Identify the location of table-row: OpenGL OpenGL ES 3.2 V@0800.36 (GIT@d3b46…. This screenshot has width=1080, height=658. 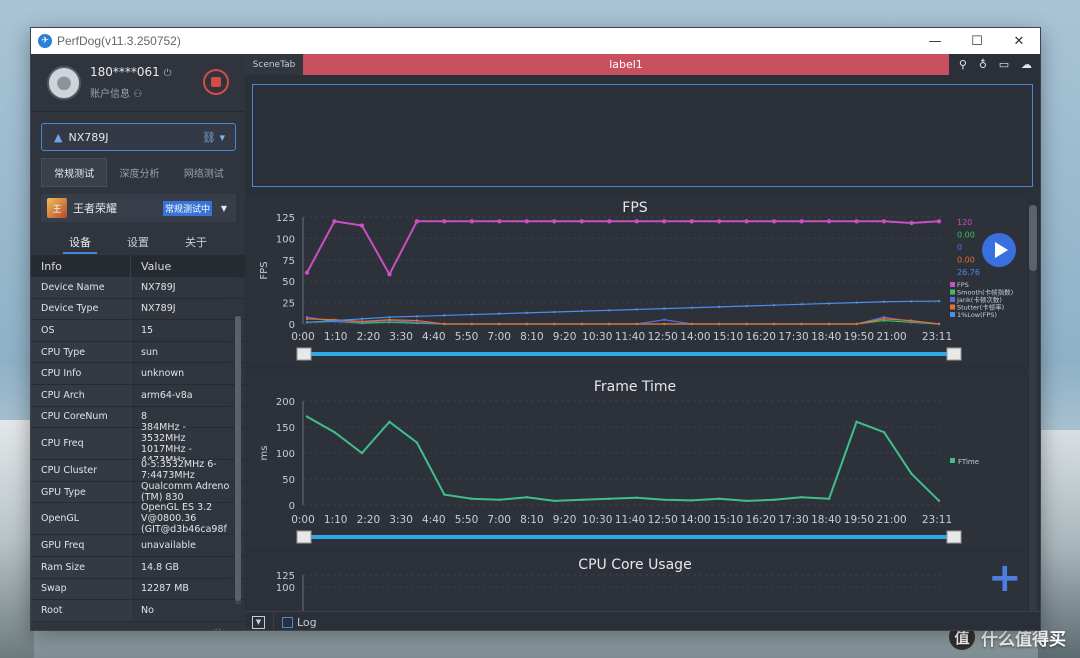
(138, 519).